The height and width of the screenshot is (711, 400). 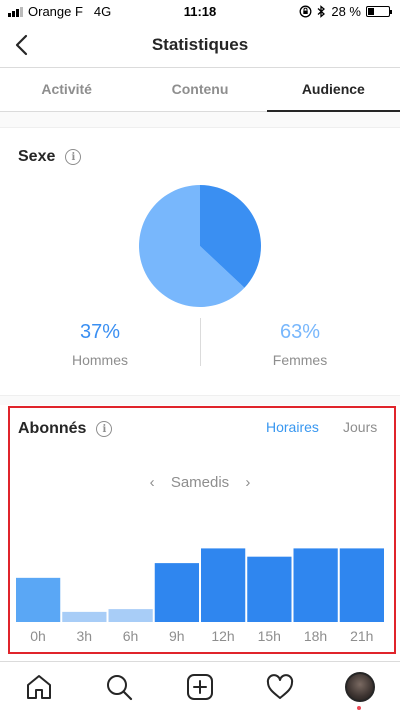 What do you see at coordinates (200, 11) in the screenshot?
I see `status-bar: Orange F 4G 11:18 28 %` at bounding box center [200, 11].